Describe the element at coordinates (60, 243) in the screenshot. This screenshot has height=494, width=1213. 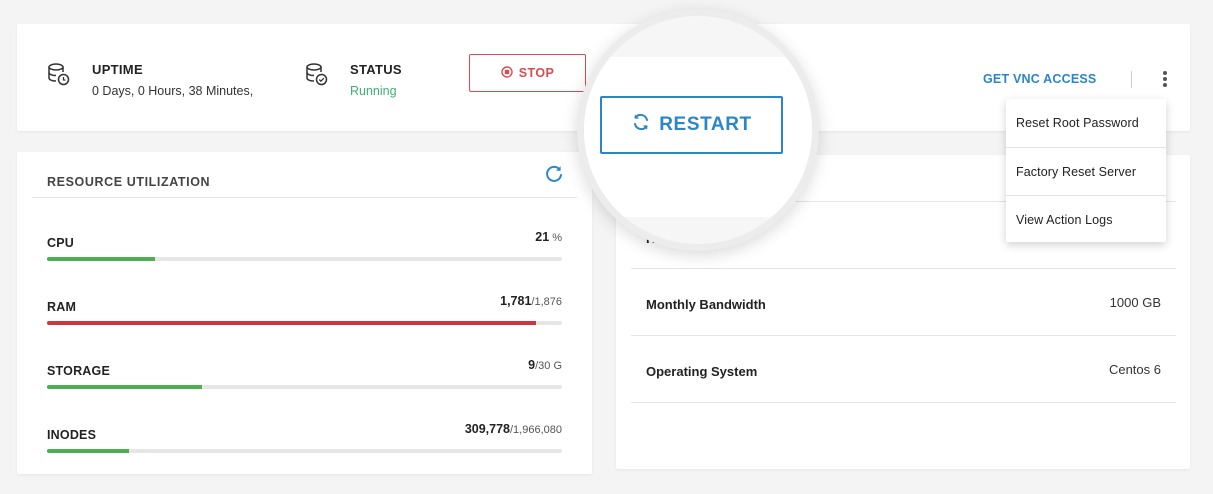
I see `resource-name: CPU` at that location.